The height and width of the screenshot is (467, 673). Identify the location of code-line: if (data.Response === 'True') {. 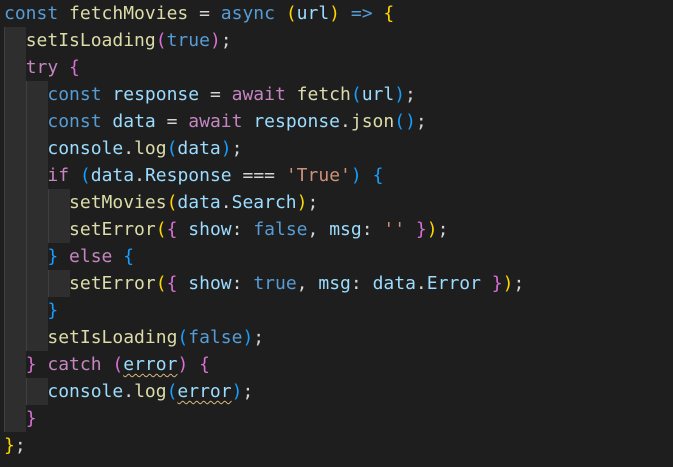
(215, 175).